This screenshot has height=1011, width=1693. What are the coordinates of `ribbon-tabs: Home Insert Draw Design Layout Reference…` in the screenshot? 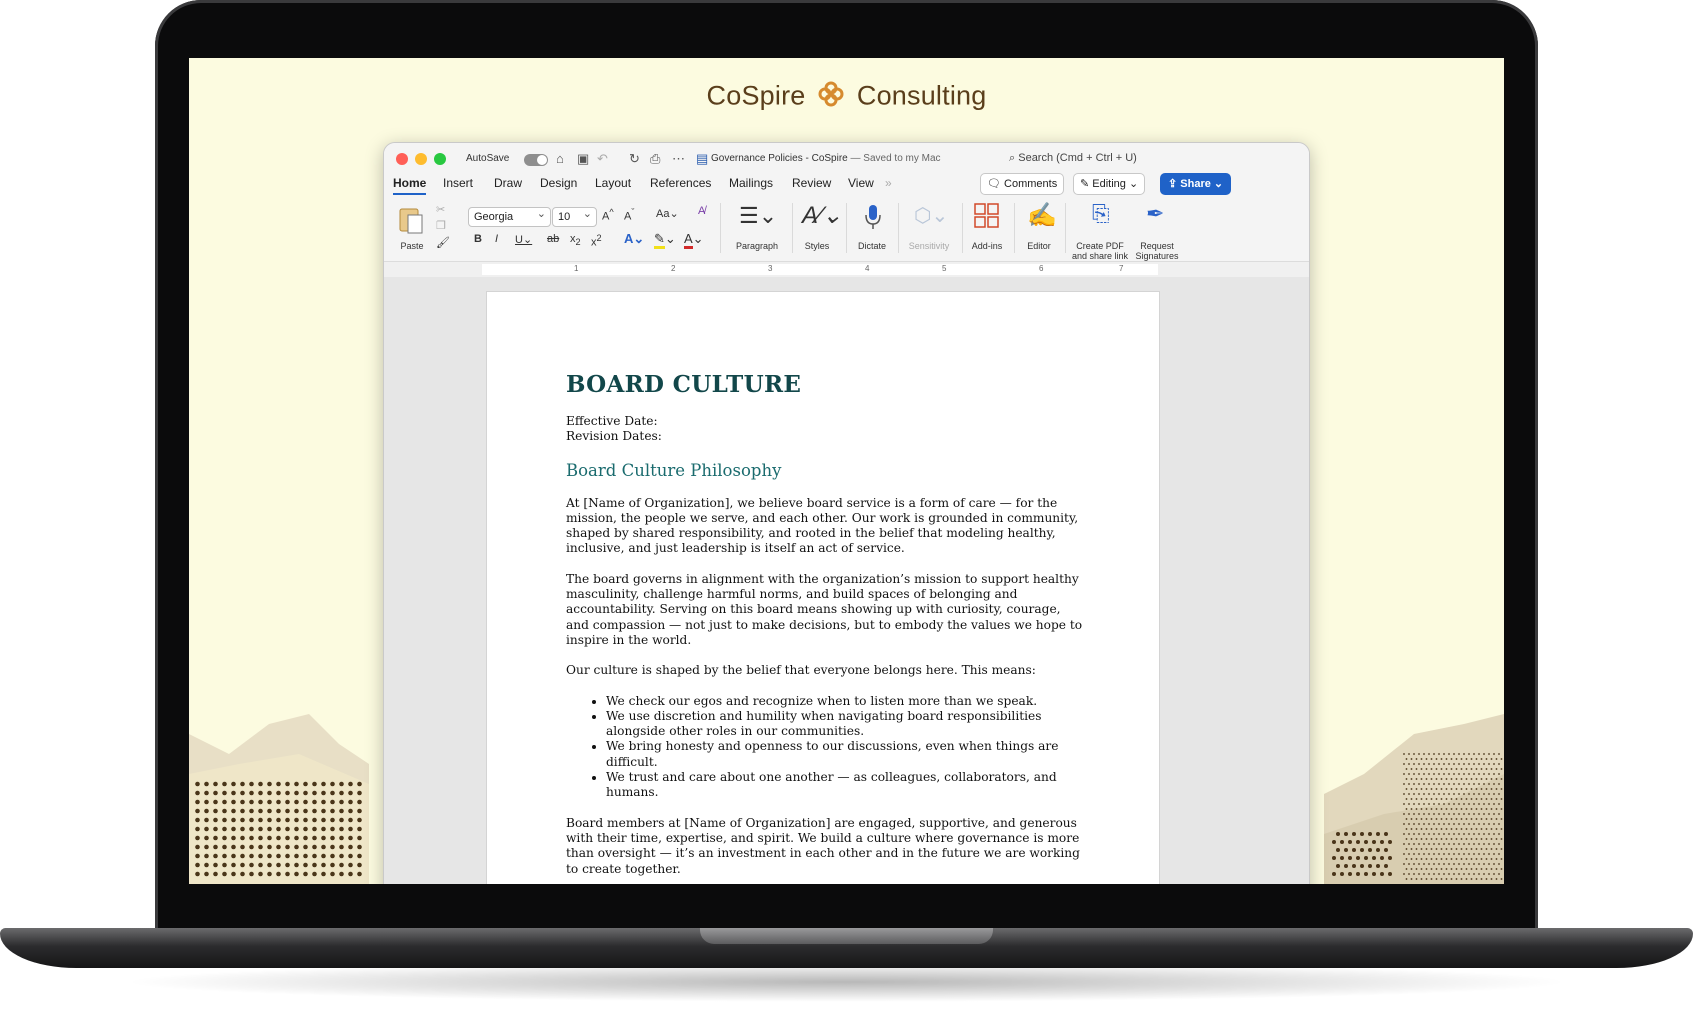 It's located at (846, 186).